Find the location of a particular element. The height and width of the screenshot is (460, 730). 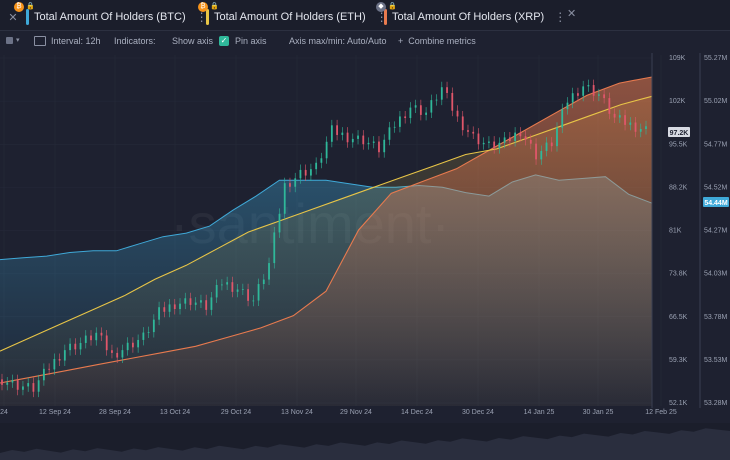

y-right-tick-label: 53.53M is located at coordinates (716, 360).